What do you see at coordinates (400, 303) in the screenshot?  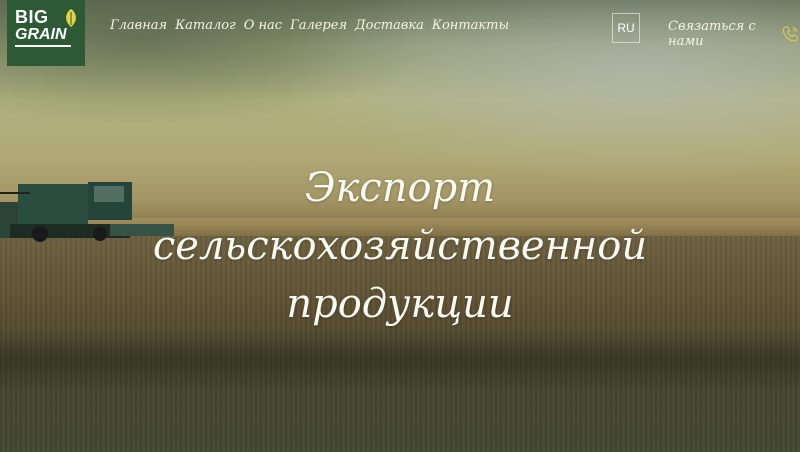 I see `headline-line3: продукции` at bounding box center [400, 303].